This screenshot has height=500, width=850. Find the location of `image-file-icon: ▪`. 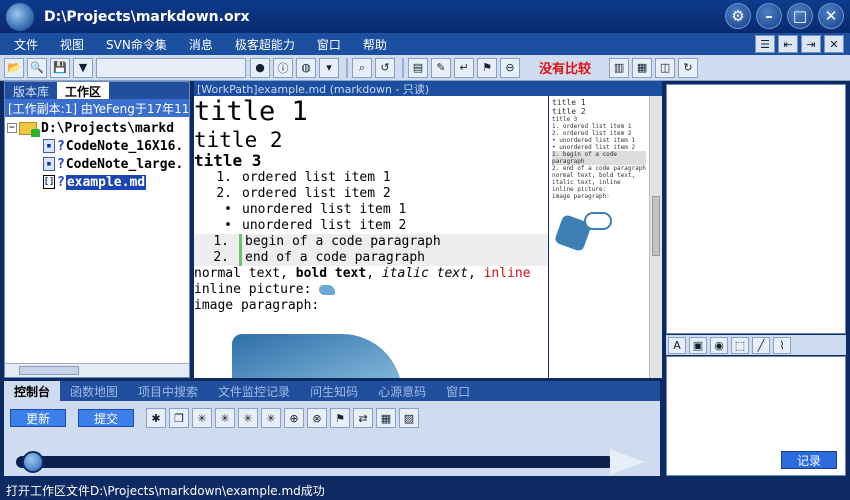

image-file-icon: ▪ is located at coordinates (49, 164).